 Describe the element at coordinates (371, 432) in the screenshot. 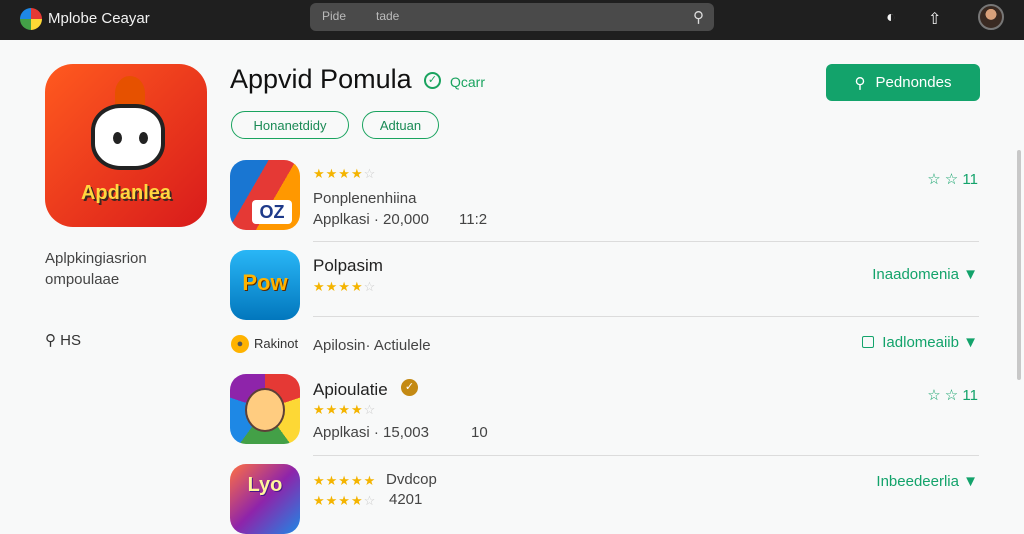

I see `app-meta-3: Applkasi · 15,003` at that location.